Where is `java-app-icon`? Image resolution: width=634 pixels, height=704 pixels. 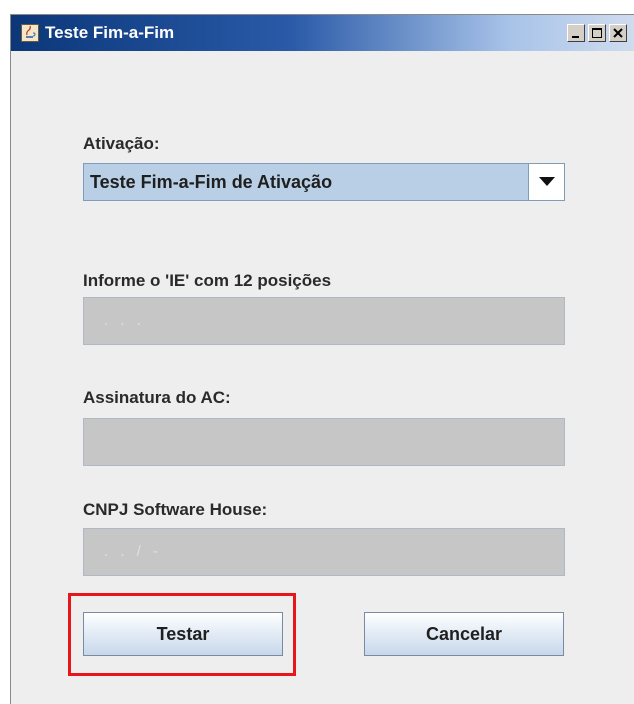 java-app-icon is located at coordinates (30, 33).